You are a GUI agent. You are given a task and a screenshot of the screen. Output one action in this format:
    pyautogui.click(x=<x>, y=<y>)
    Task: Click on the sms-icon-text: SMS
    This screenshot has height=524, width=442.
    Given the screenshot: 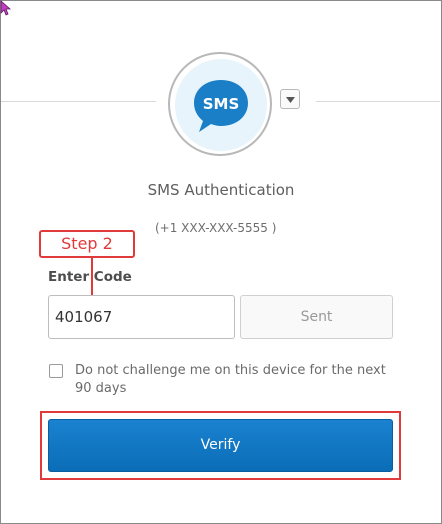 What is the action you would take?
    pyautogui.click(x=221, y=104)
    